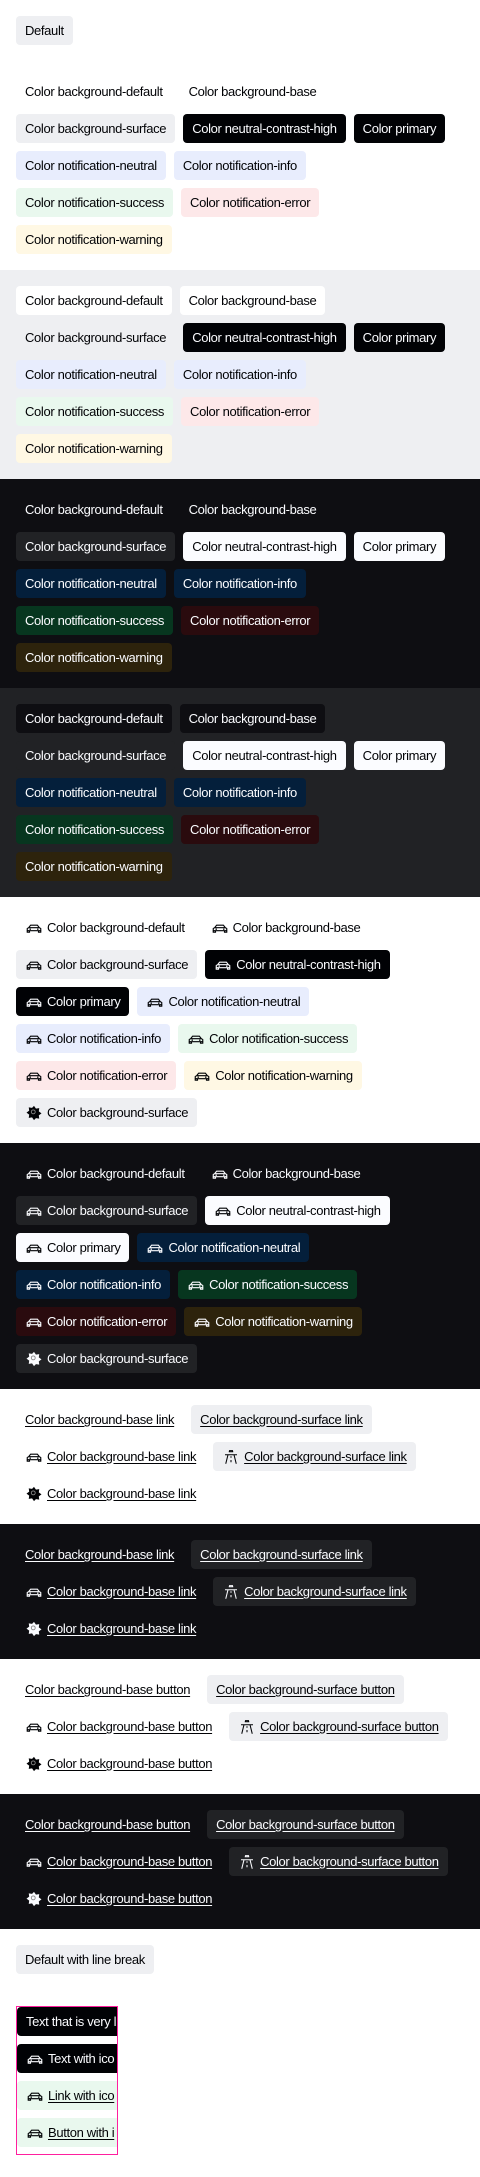 This screenshot has height=2177, width=480. What do you see at coordinates (240, 1898) in the screenshot?
I see `tag-row: Color background-base button` at bounding box center [240, 1898].